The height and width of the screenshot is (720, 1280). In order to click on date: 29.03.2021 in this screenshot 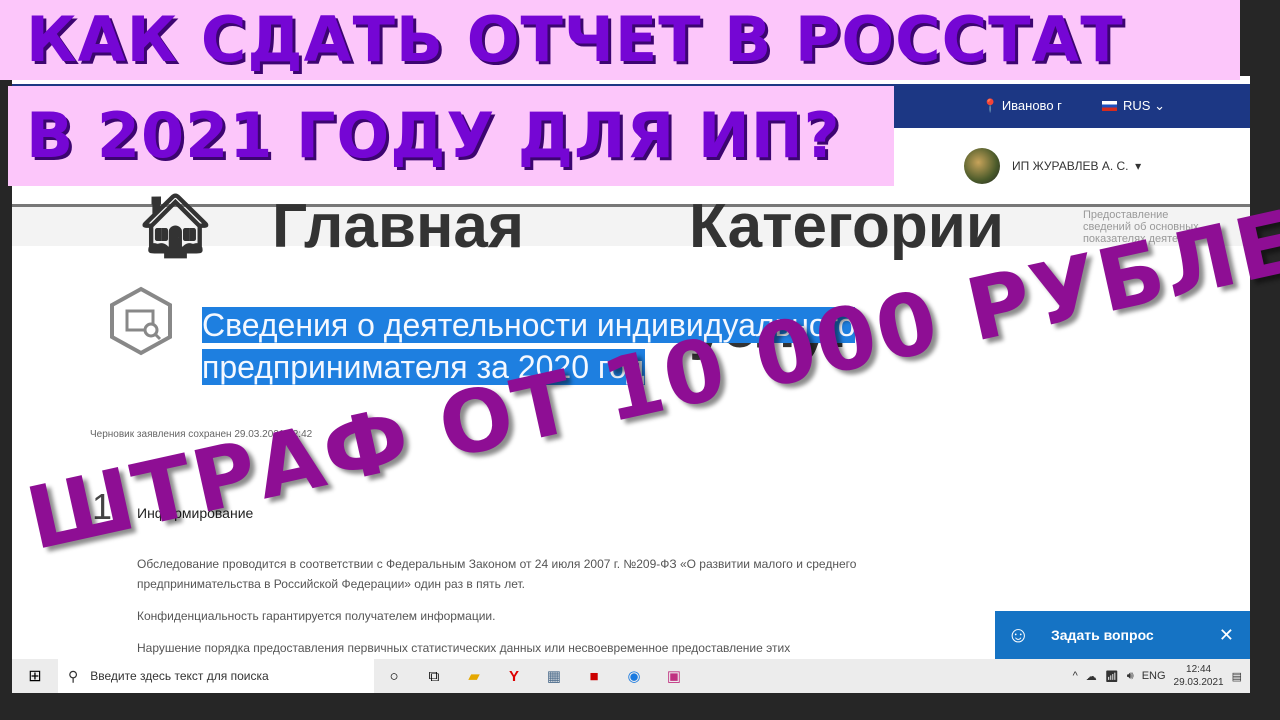, I will do `click(1198, 682)`.